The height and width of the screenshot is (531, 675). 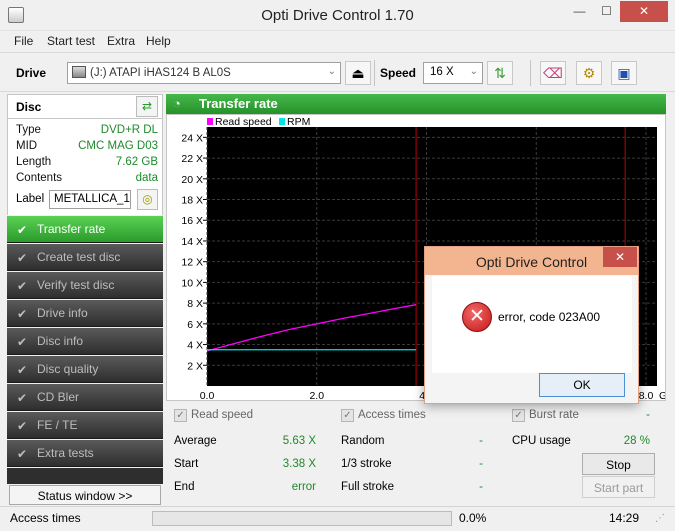 What do you see at coordinates (121, 41) in the screenshot?
I see `menu-extra: Extra` at bounding box center [121, 41].